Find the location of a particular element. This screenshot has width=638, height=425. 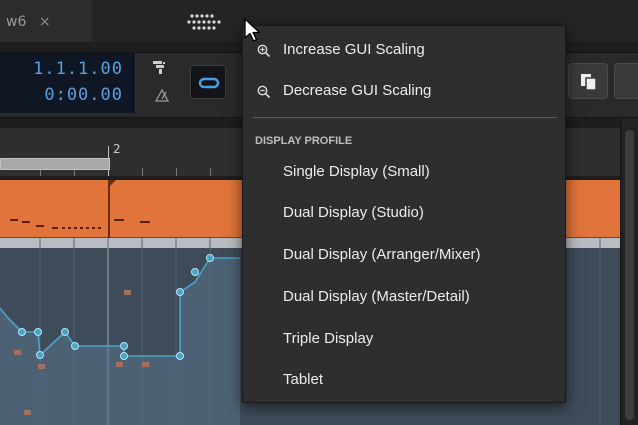

vertical-scrollbar is located at coordinates (629, 271).